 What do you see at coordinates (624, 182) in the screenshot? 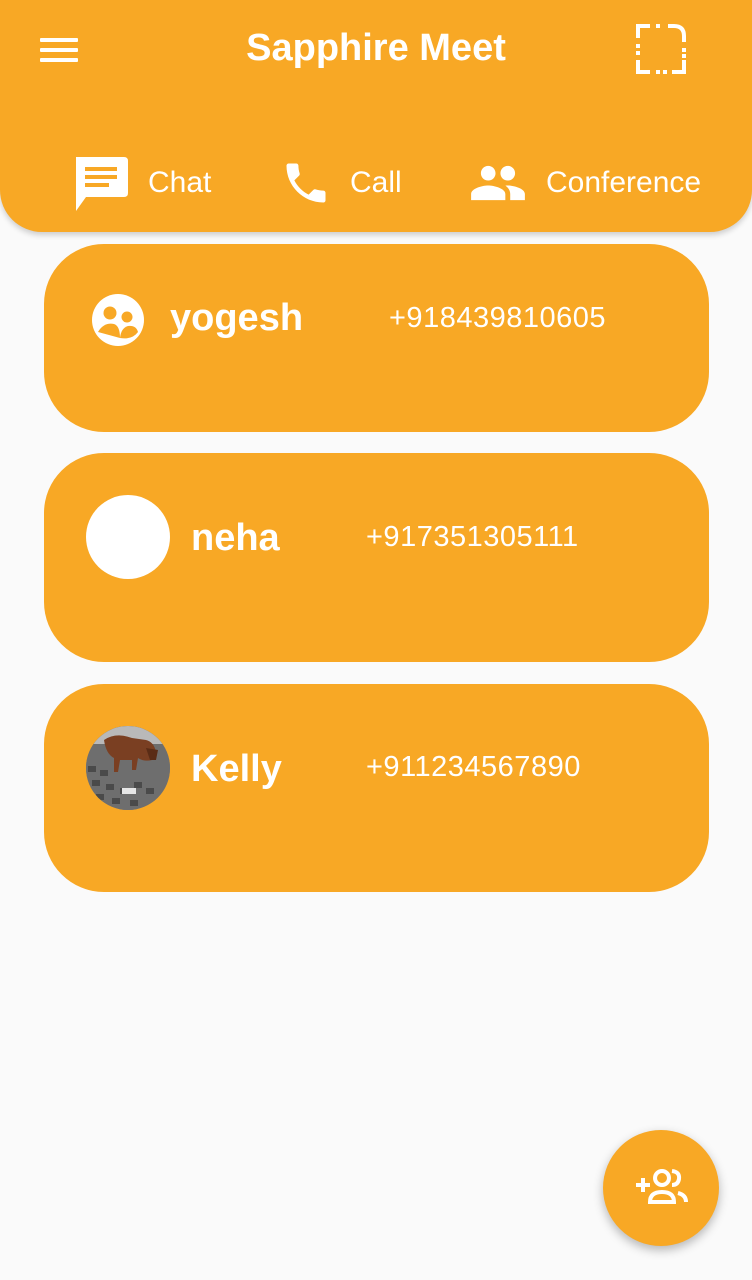
I see `tab-conference-label: Conference` at bounding box center [624, 182].